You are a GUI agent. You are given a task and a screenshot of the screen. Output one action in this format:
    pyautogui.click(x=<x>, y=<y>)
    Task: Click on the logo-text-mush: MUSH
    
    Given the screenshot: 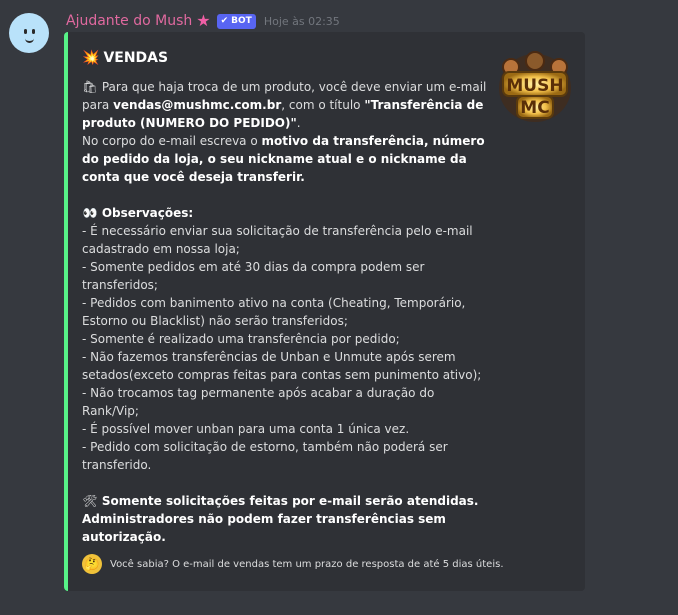 What is the action you would take?
    pyautogui.click(x=534, y=86)
    